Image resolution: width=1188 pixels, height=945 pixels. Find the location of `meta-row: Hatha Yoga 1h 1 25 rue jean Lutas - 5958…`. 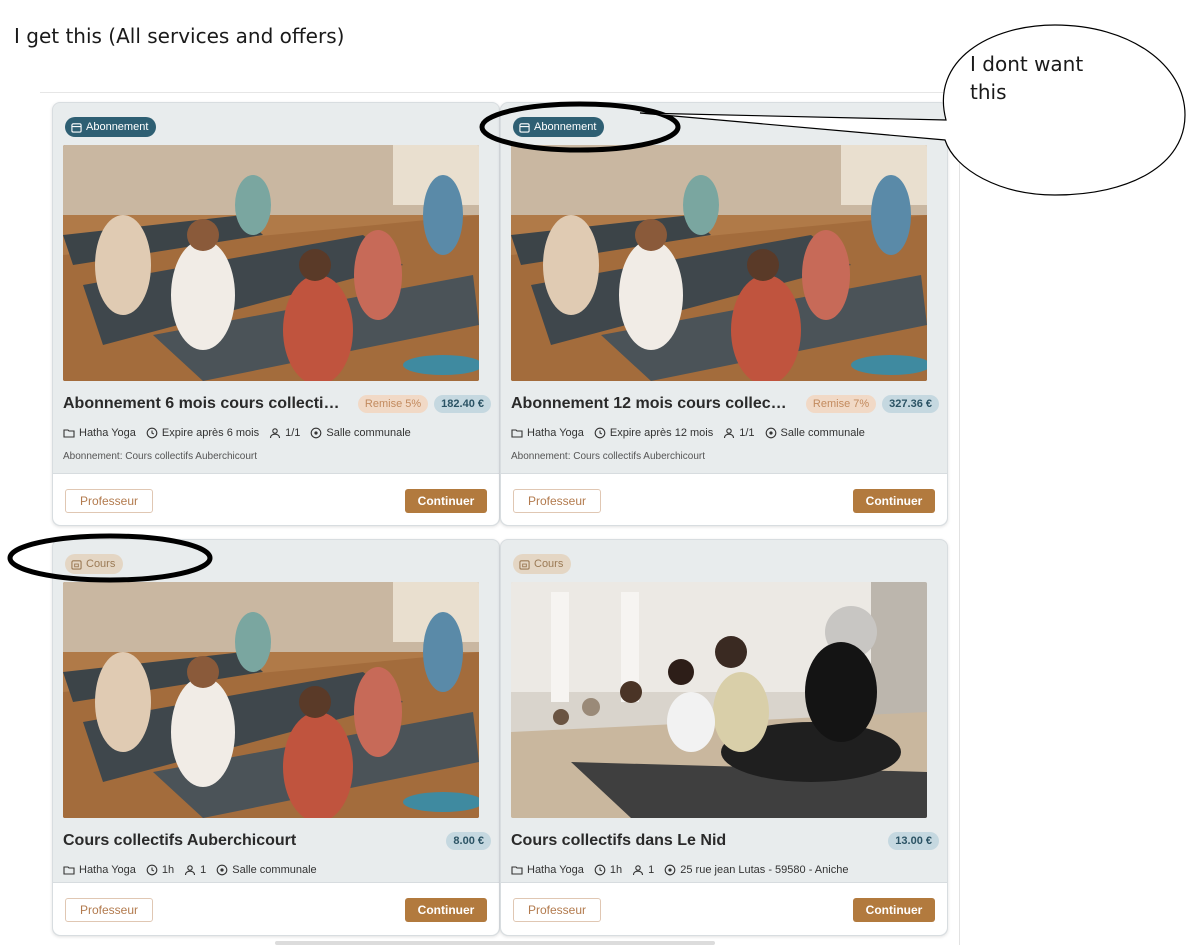

meta-row: Hatha Yoga 1h 1 25 rue jean Lutas - 5958… is located at coordinates (679, 870).